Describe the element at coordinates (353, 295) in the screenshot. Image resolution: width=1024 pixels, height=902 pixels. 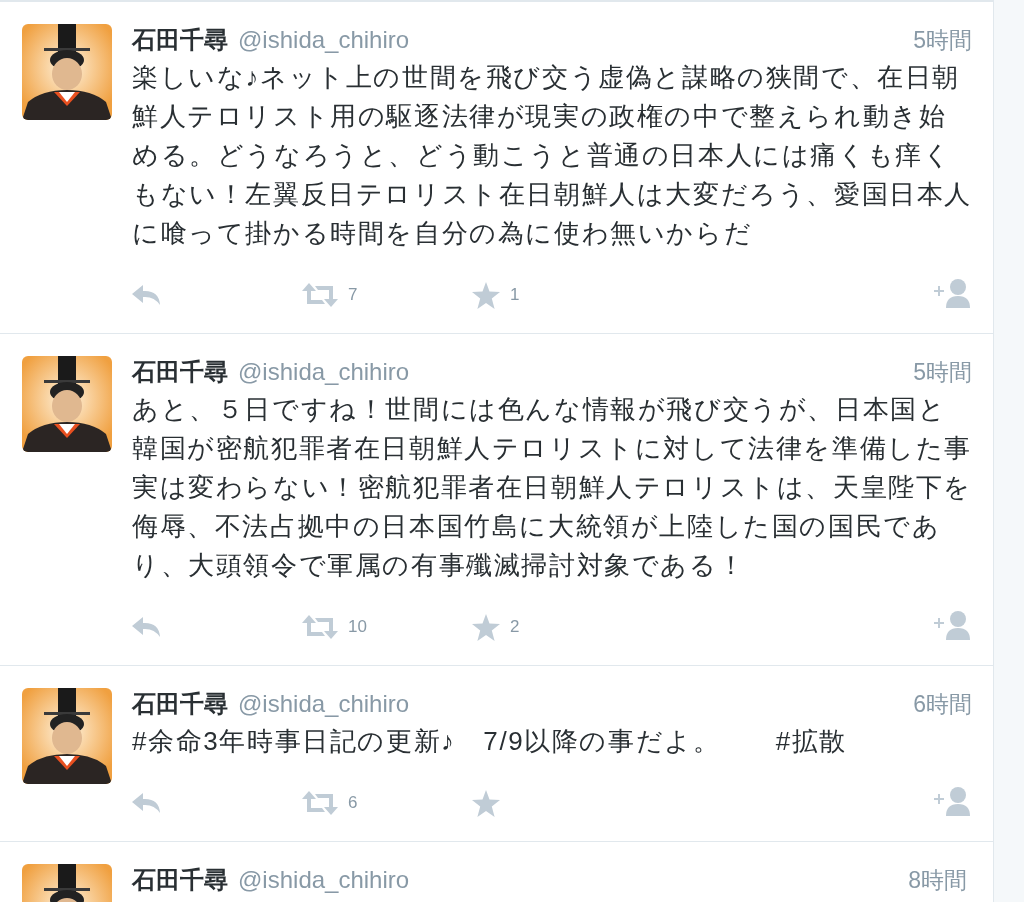
I see `retweet-count: 7` at that location.